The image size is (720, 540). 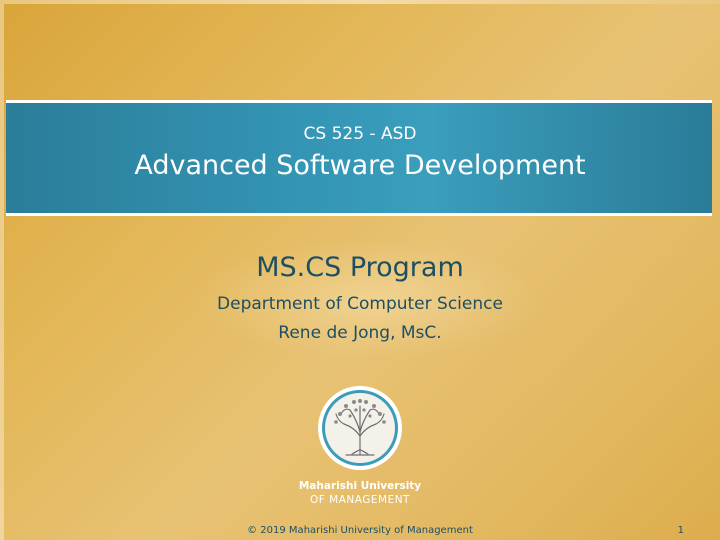 I want to click on page-number: 1, so click(x=680, y=530).